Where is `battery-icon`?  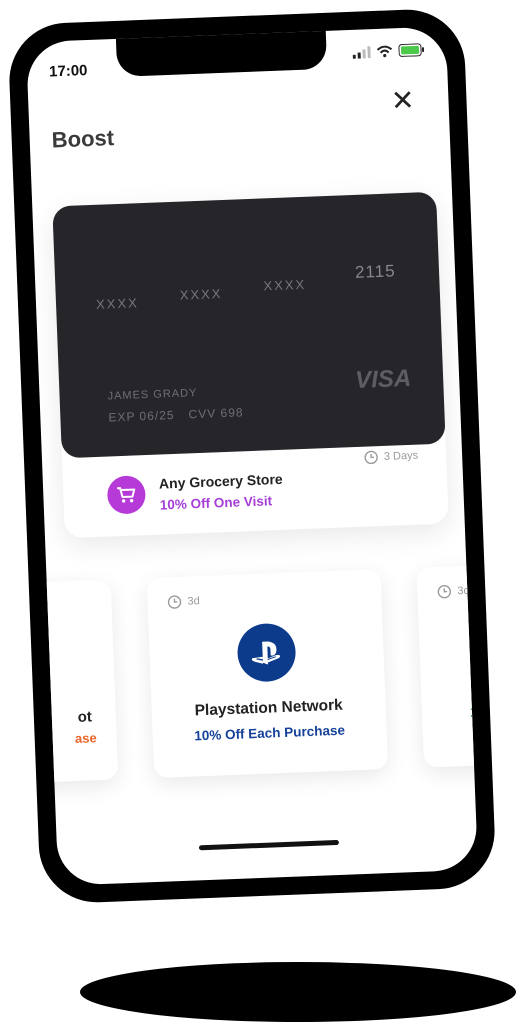
battery-icon is located at coordinates (411, 50).